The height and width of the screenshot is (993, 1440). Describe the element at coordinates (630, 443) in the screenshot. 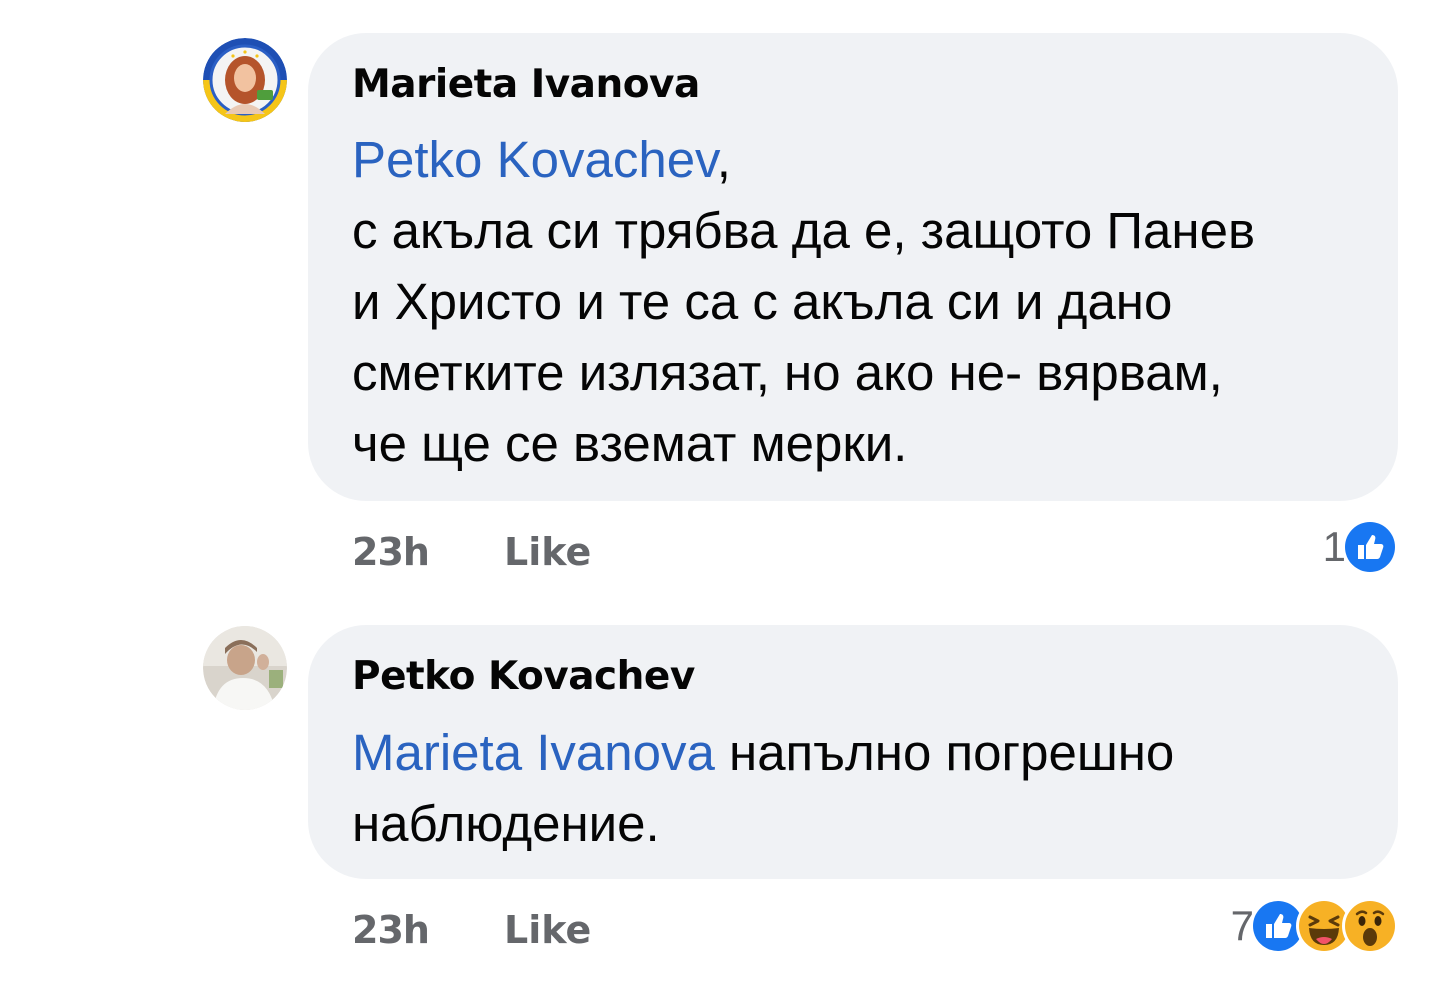

I see `comment-line: че ще се вземат мерки.` at that location.